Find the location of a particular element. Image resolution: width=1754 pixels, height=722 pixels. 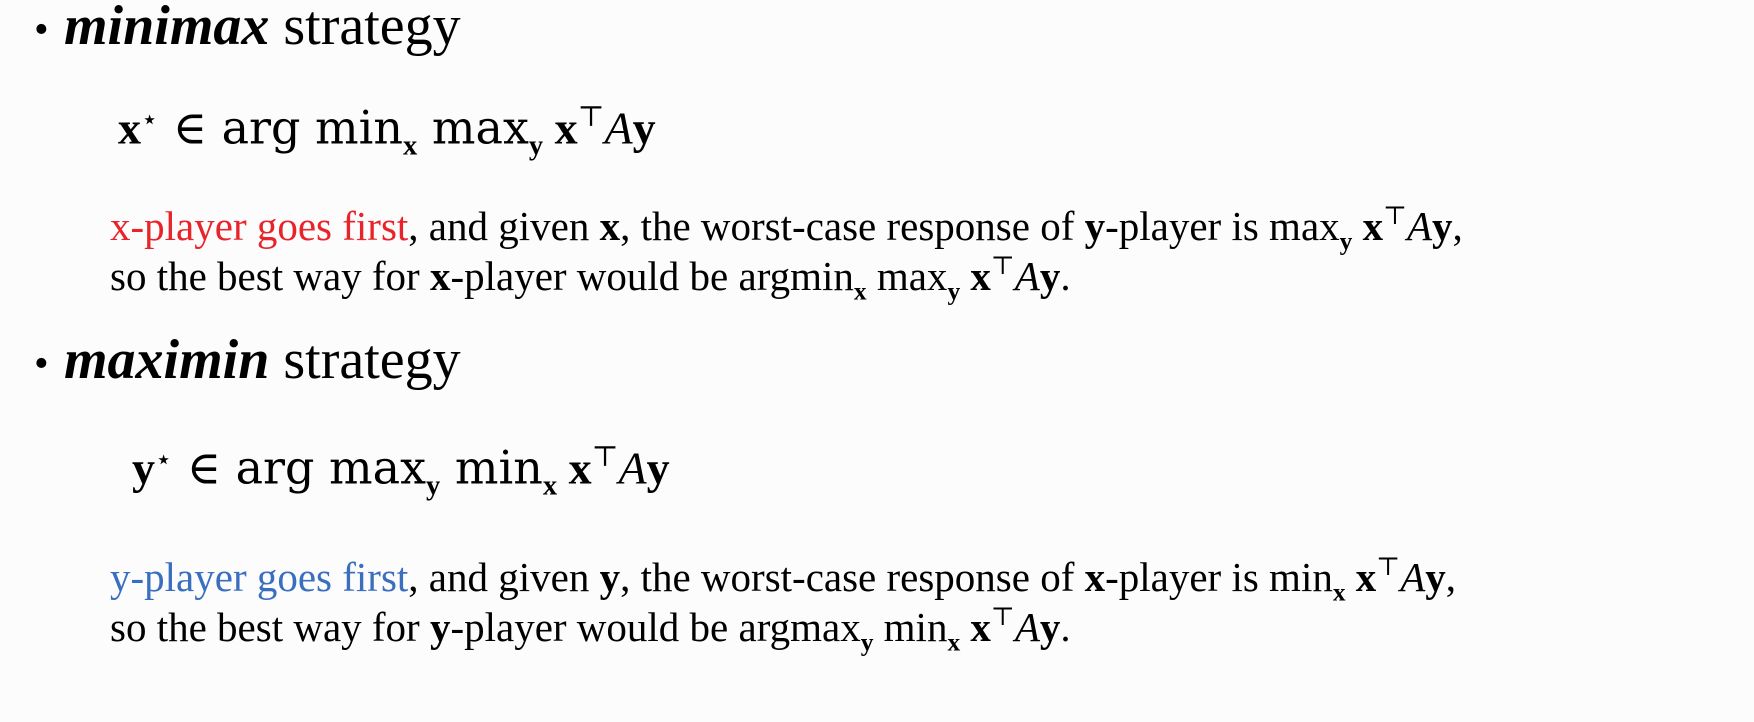

text: -player would be argmin is located at coordinates (652, 275).